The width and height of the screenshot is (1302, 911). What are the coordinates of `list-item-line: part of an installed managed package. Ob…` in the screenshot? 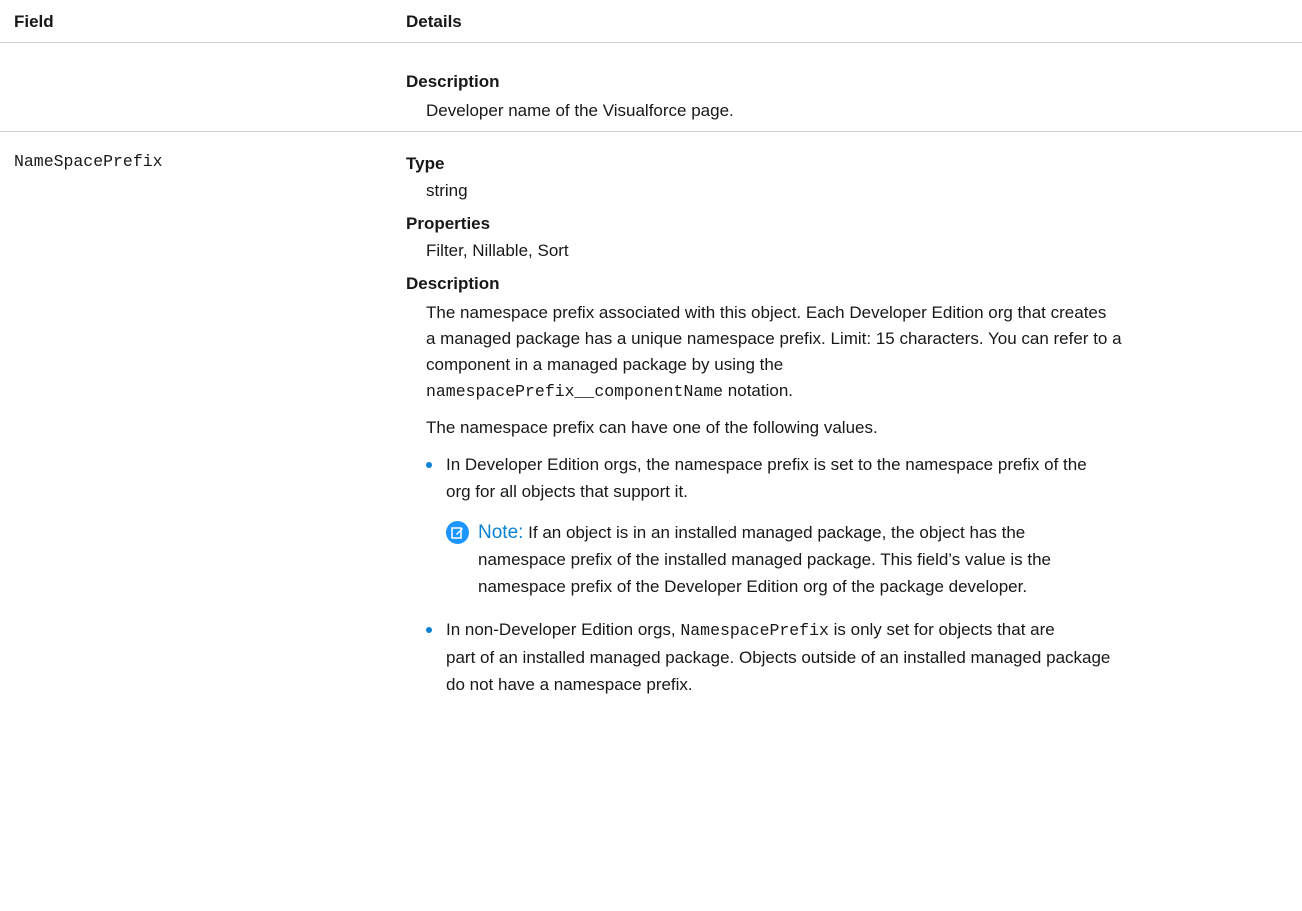 It's located at (778, 657).